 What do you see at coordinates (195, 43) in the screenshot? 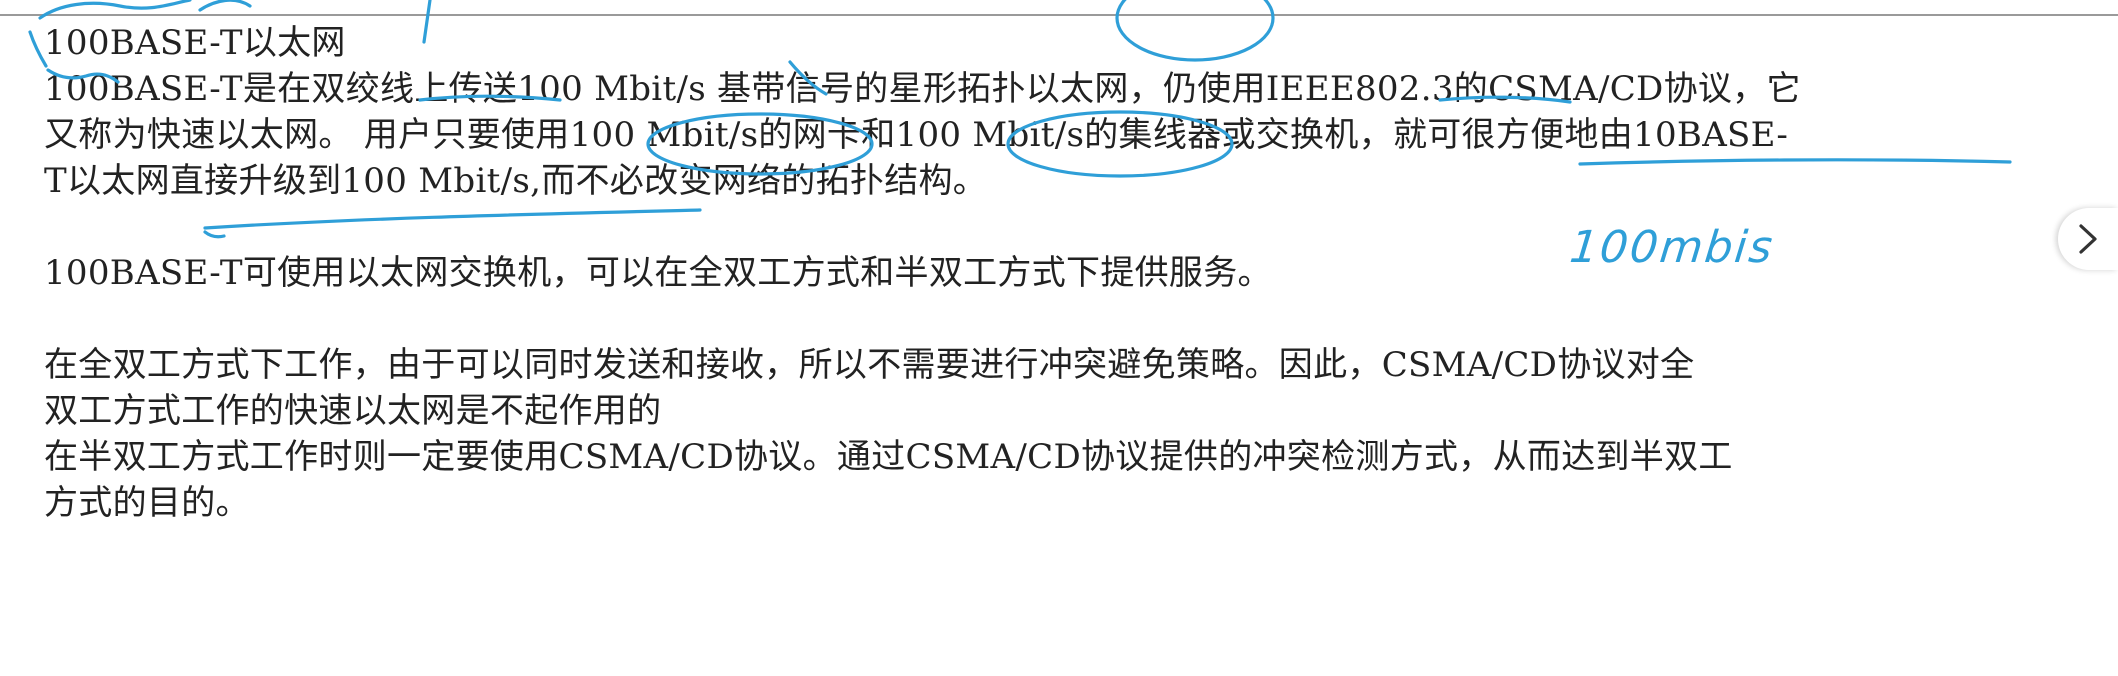
I see `section-title: 100BASE-T以太网` at bounding box center [195, 43].